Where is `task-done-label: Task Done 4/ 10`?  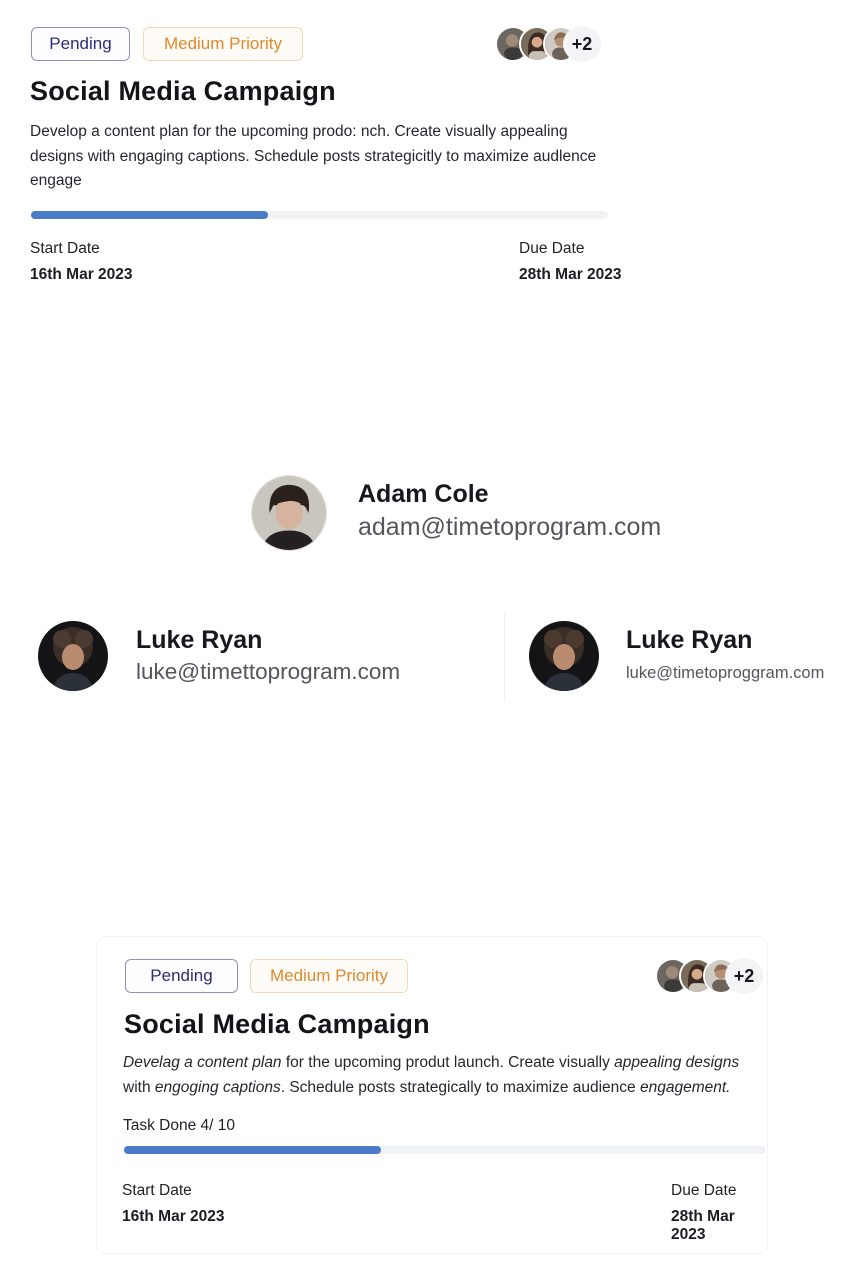
task-done-label: Task Done 4/ 10 is located at coordinates (179, 1125).